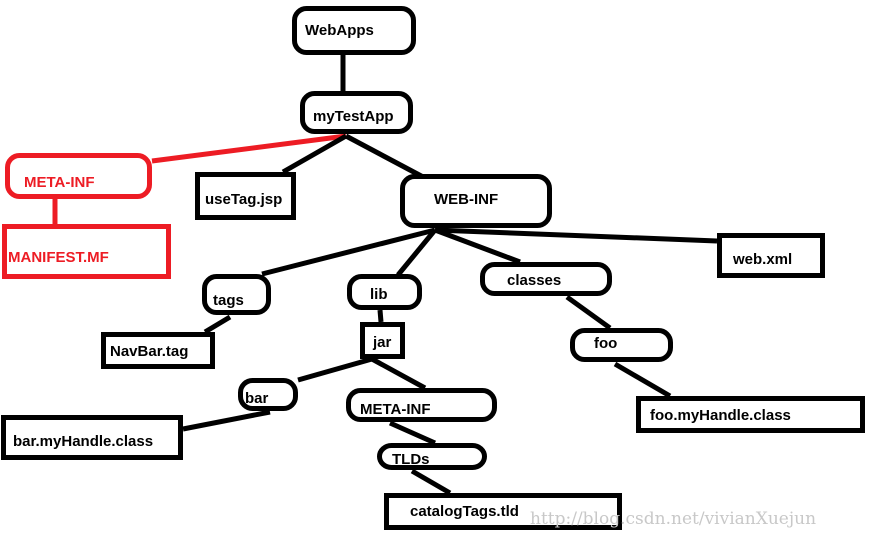 This screenshot has width=873, height=538. What do you see at coordinates (385, 157) in the screenshot?
I see `edge-mytestapp-to-web-inf` at bounding box center [385, 157].